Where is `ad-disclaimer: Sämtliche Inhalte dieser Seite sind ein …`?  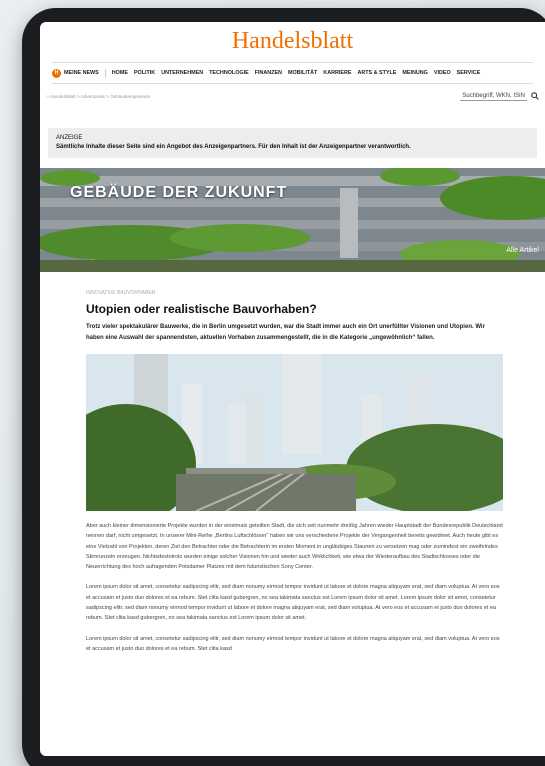 ad-disclaimer: Sämtliche Inhalte dieser Seite sind ein … is located at coordinates (233, 147).